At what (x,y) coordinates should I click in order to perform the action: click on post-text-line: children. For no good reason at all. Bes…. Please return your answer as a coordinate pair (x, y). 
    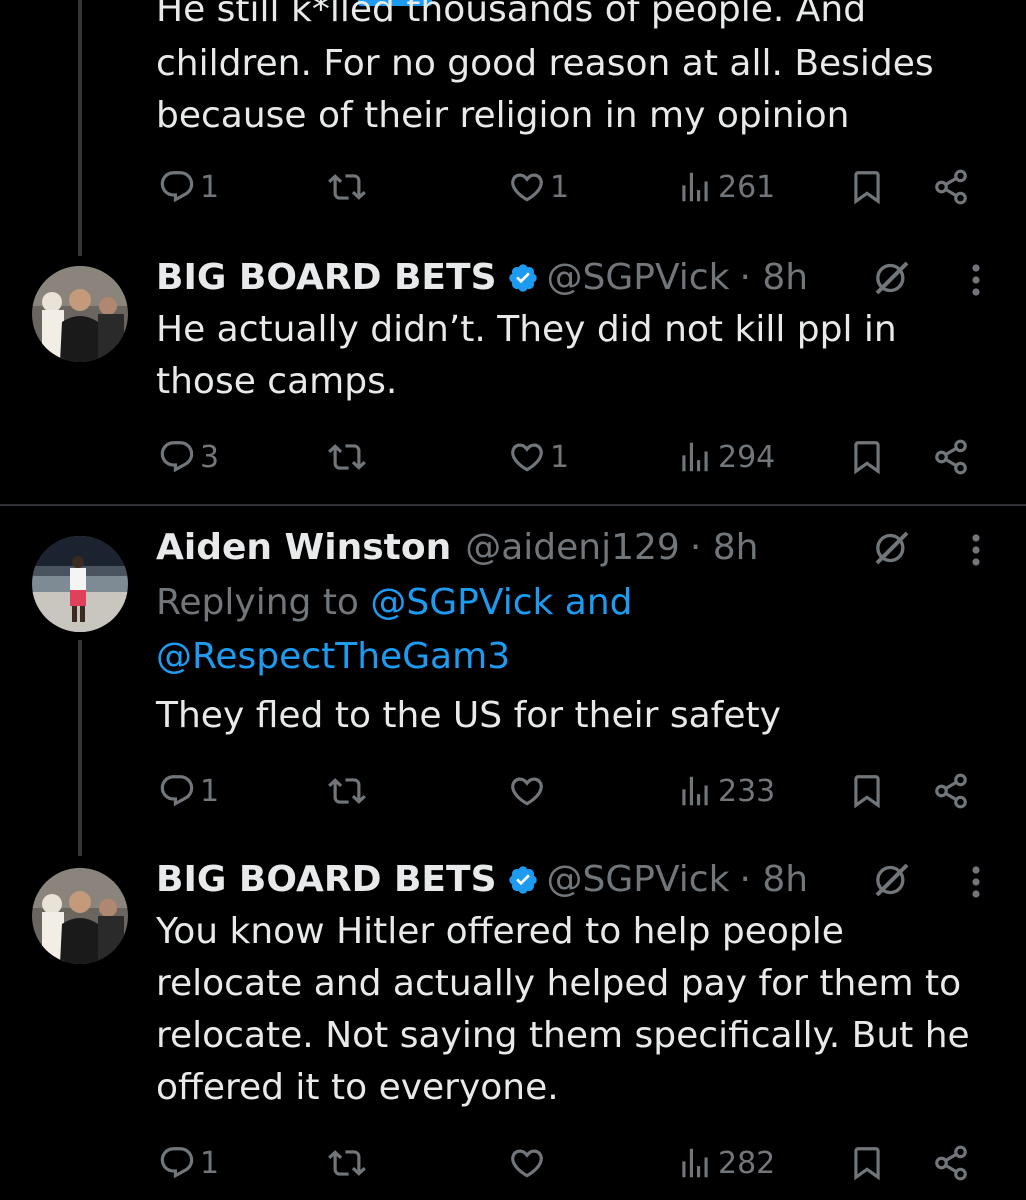
    Looking at the image, I should click on (545, 63).